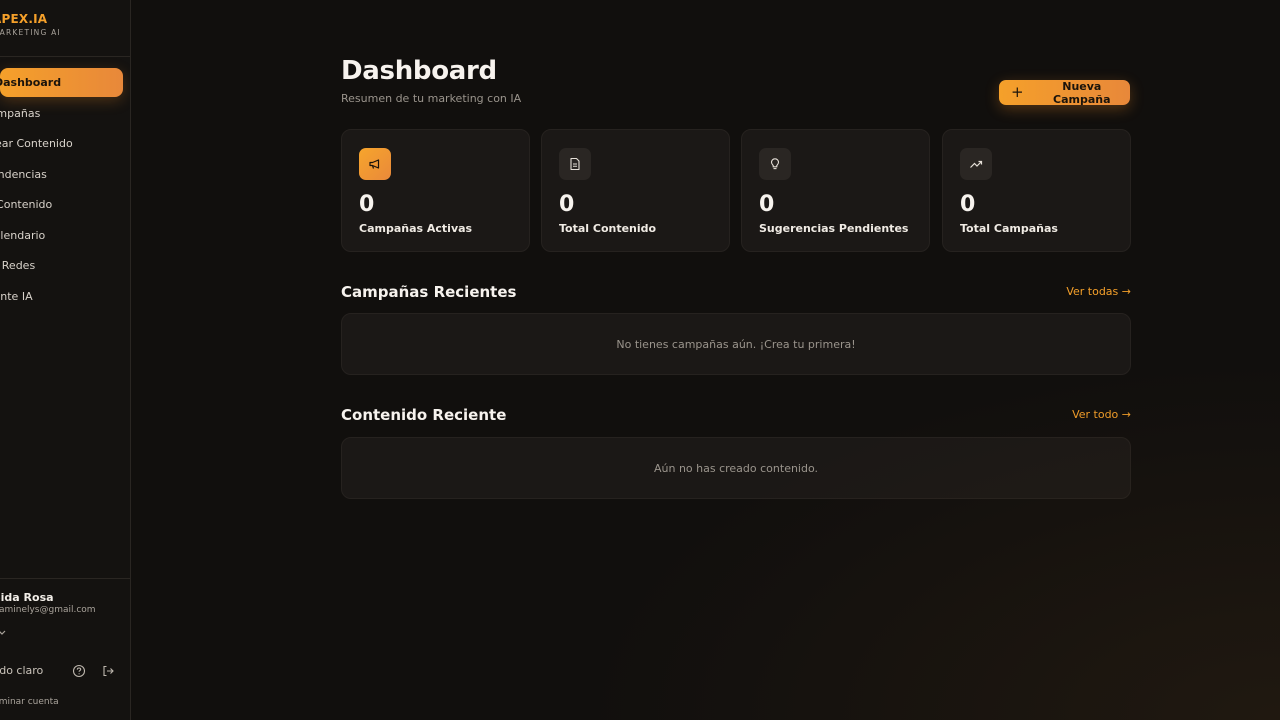 The image size is (1280, 720). I want to click on page-subtitle: Resumen de tu marketing con IA, so click(431, 98).